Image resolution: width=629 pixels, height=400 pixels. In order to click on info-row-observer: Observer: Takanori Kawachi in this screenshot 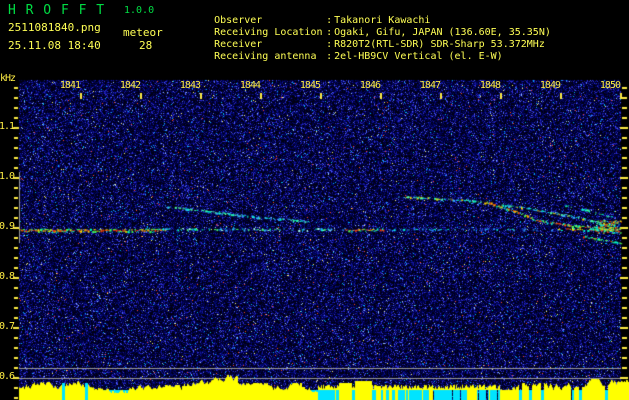, I will do `click(364, 14)`.